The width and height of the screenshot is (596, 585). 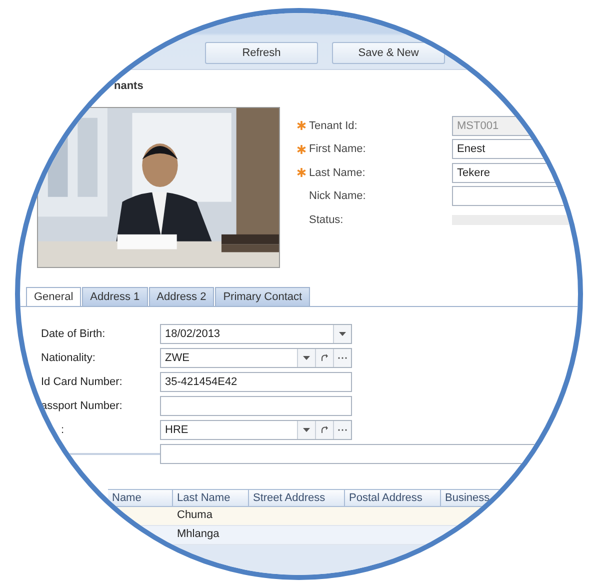 I want to click on date-field: 18/02/2013, so click(x=256, y=334).